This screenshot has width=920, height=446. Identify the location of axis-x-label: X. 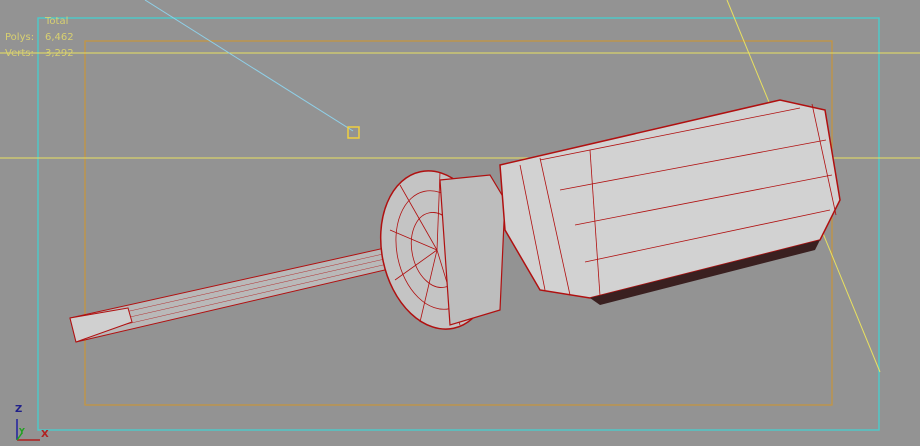
(45, 434).